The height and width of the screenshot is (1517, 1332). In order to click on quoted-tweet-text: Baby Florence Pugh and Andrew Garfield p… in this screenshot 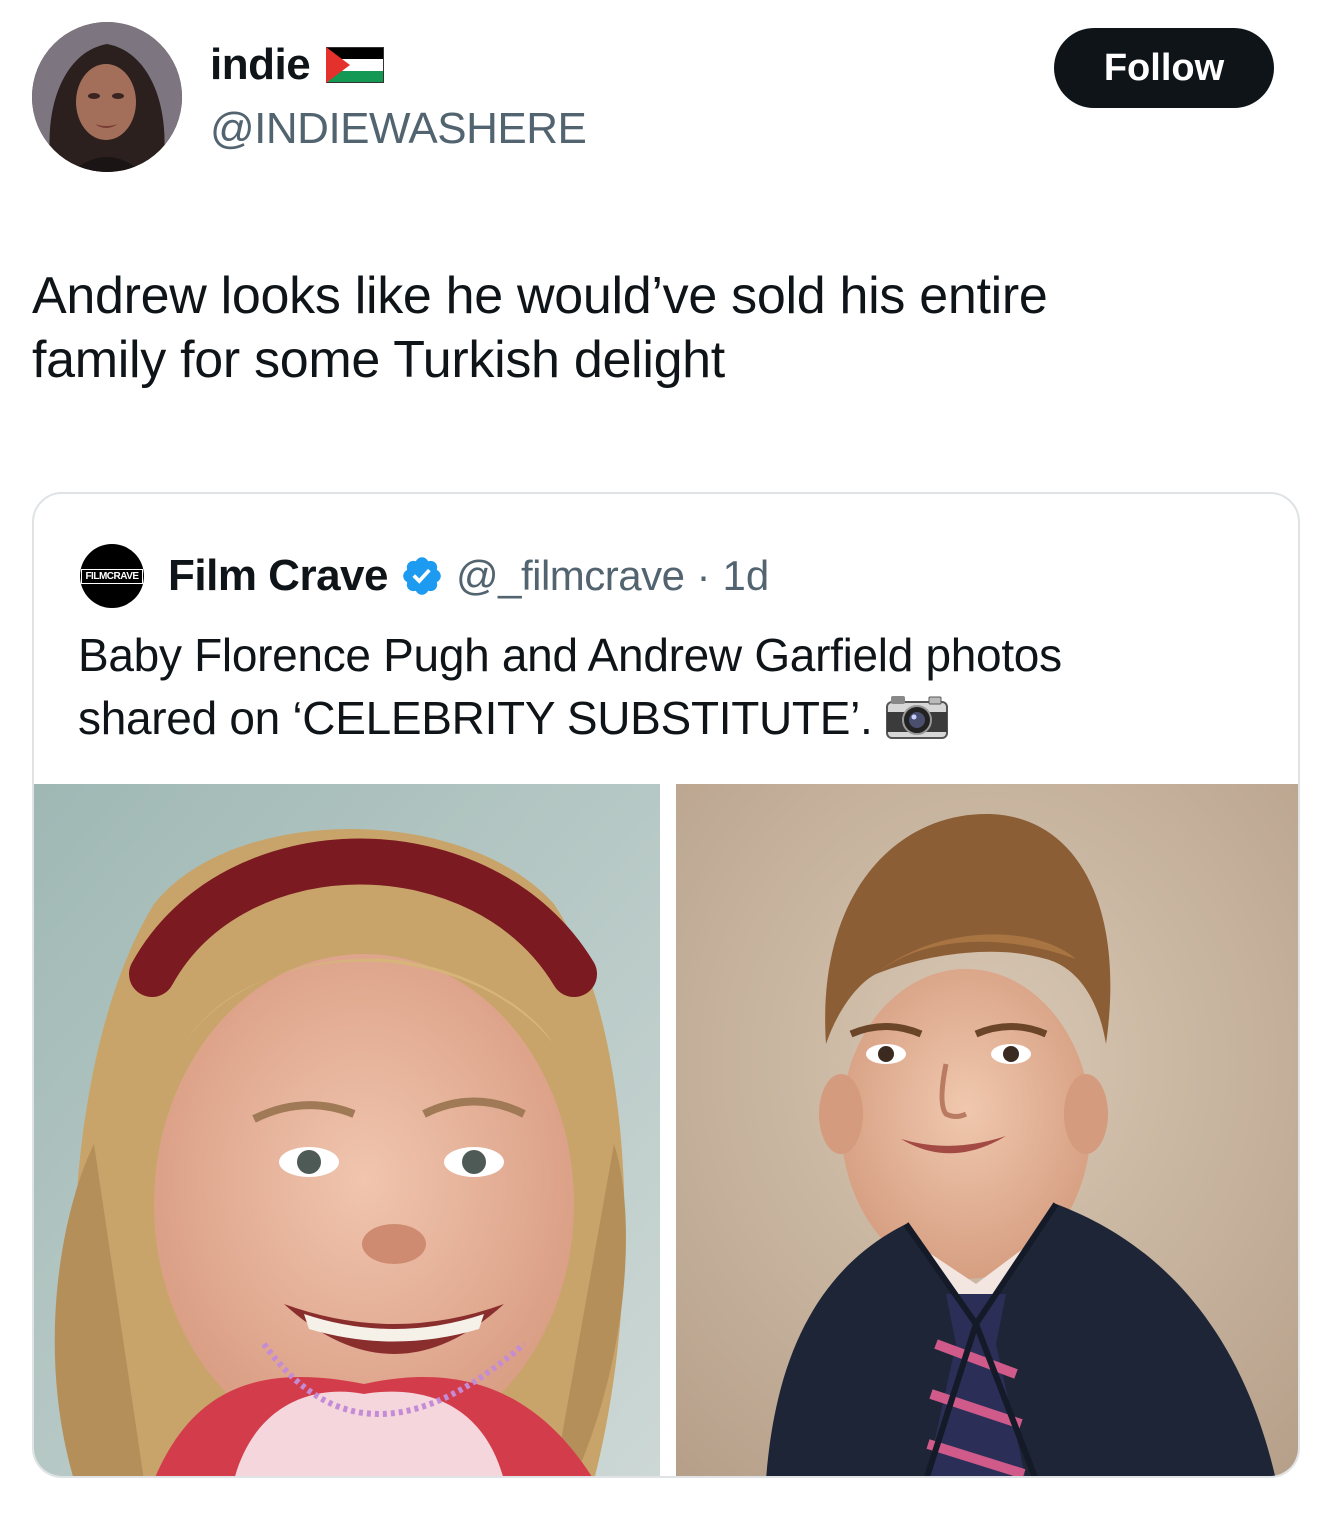, I will do `click(668, 687)`.